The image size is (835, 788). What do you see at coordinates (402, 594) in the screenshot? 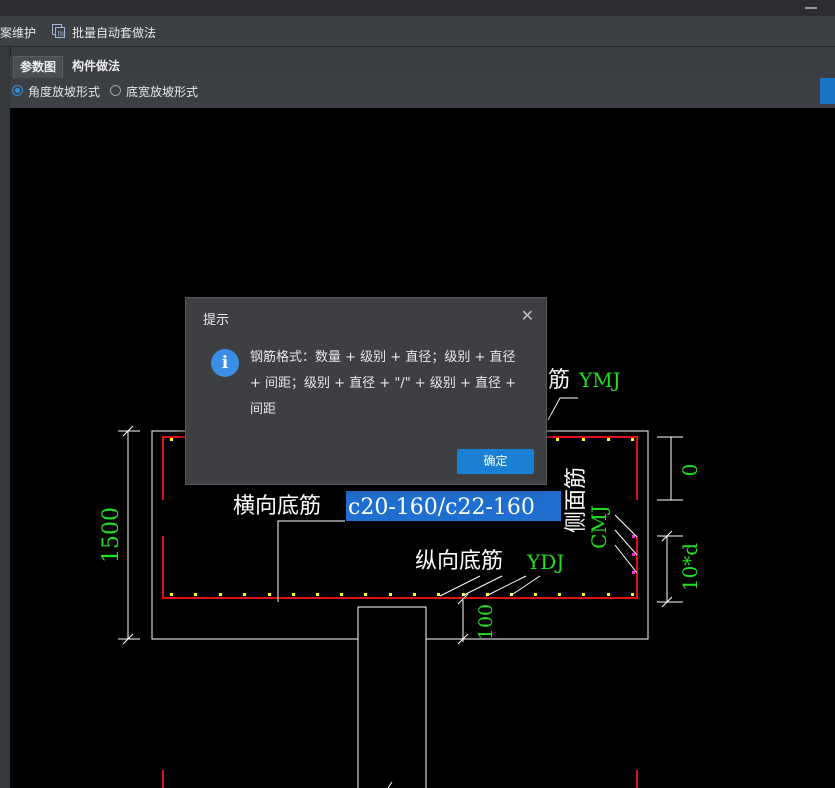
I see `bottom-rebar-dots` at bounding box center [402, 594].